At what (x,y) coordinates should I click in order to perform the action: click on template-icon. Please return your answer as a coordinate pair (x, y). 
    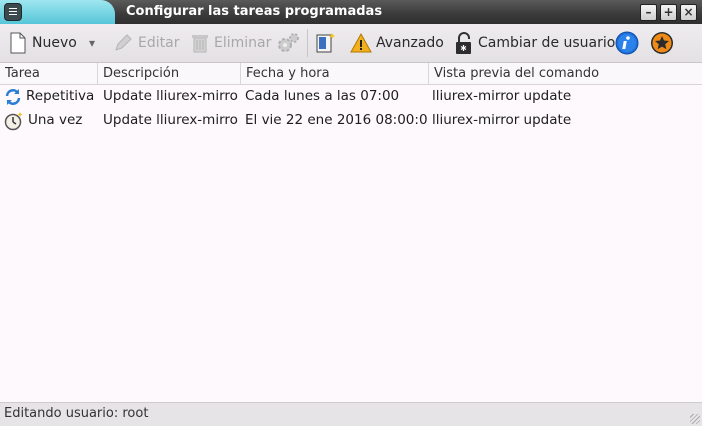
    Looking at the image, I should click on (325, 43).